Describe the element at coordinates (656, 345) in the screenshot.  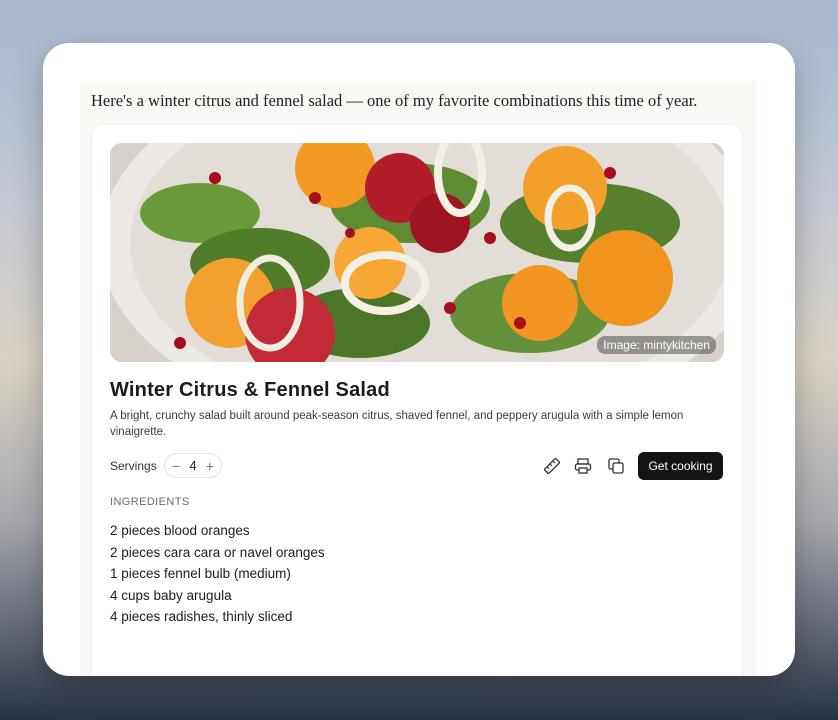
I see `image-credit: Image: mintykitchen` at that location.